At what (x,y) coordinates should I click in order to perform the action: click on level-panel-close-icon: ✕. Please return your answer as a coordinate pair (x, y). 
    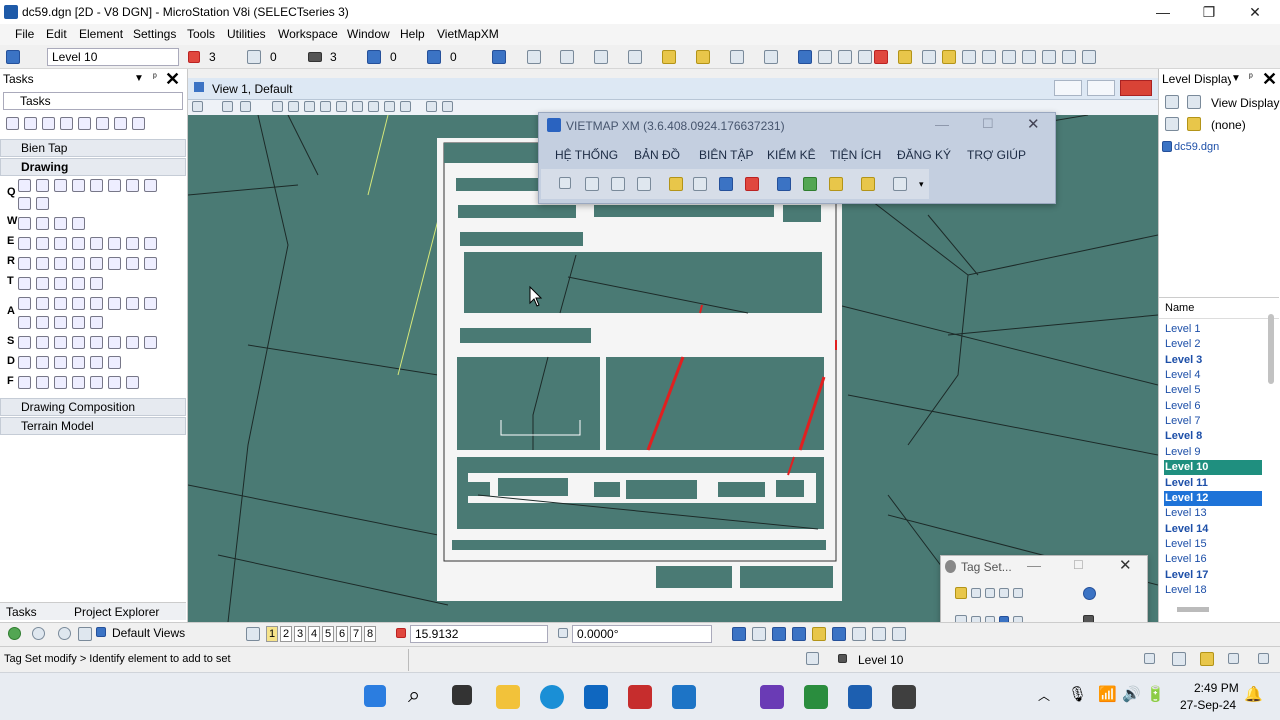
    Looking at the image, I should click on (1269, 79).